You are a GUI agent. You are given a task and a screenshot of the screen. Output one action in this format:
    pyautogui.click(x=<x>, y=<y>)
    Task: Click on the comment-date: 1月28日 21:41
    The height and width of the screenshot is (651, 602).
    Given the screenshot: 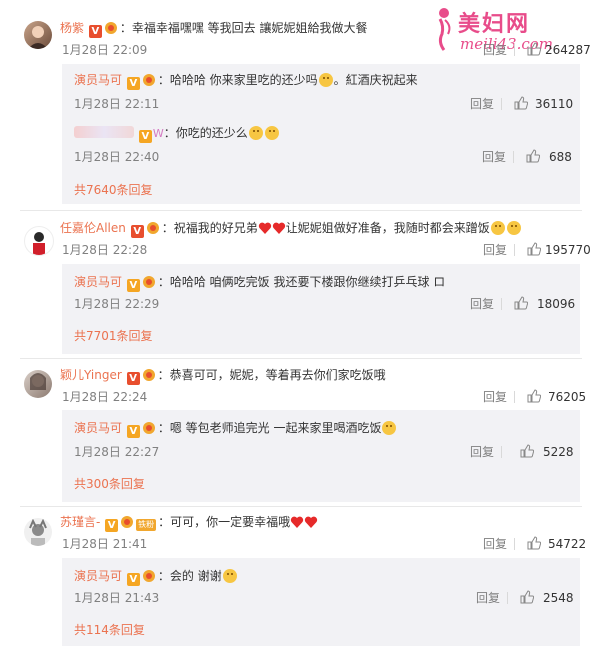 What is the action you would take?
    pyautogui.click(x=105, y=544)
    